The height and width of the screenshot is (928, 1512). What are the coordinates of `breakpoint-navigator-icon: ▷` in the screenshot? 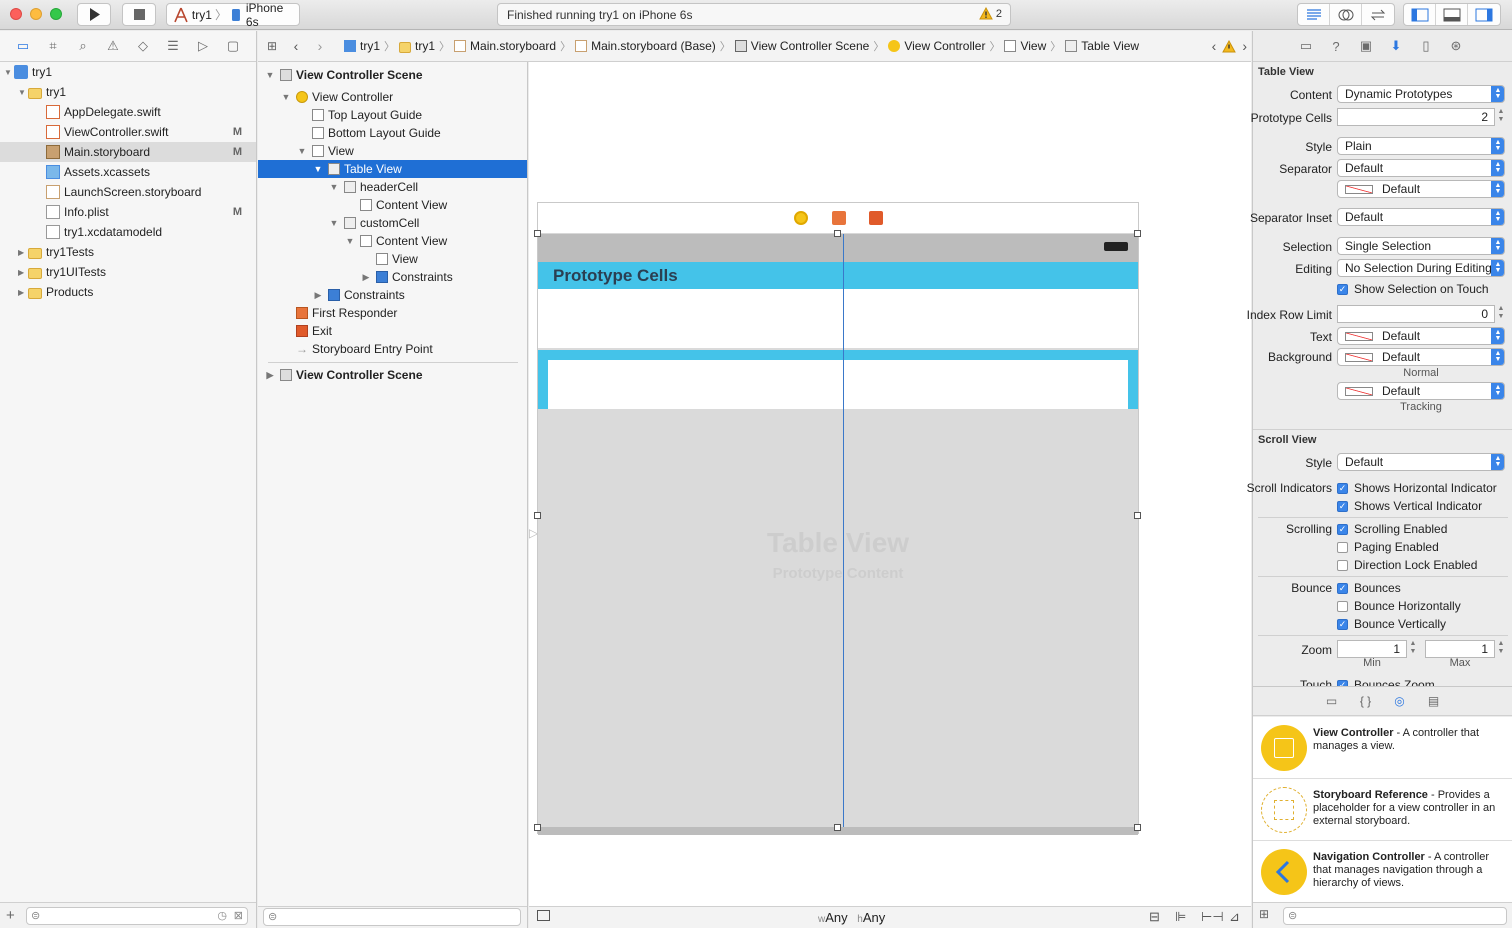 It's located at (203, 46).